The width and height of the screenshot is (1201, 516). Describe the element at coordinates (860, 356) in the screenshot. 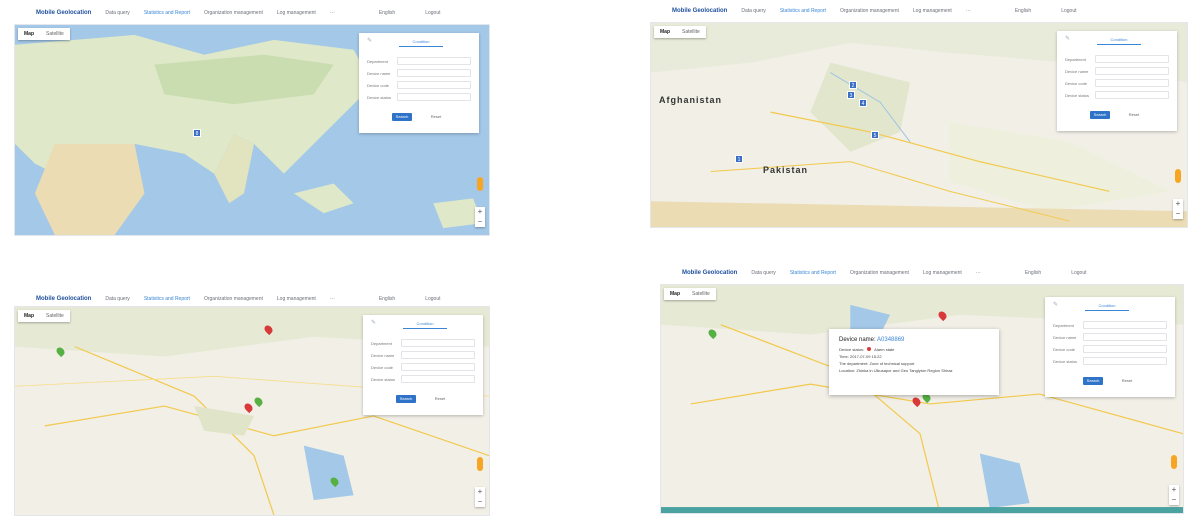

I see `popup-time: Time: 2017-07-09 15:22` at that location.